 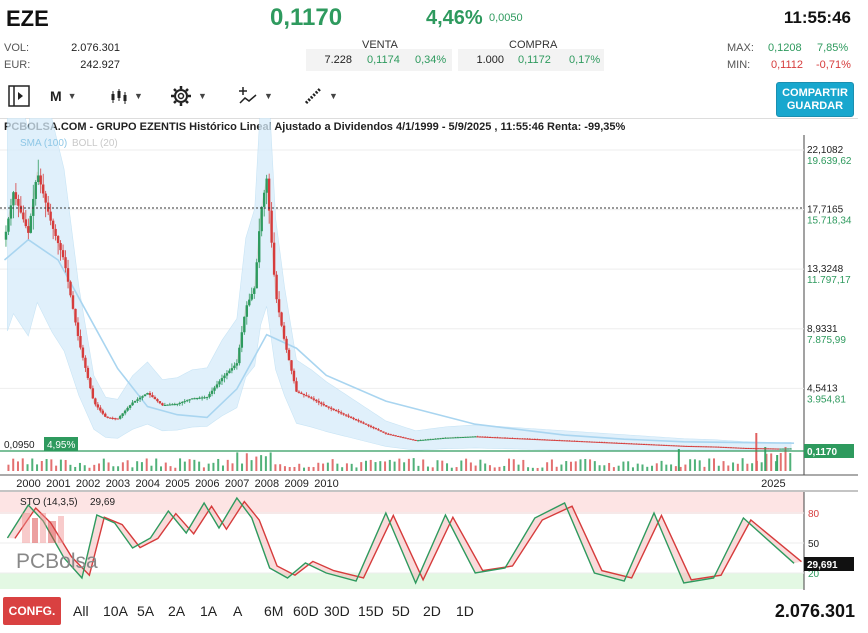 I want to click on range-2a: 2A, so click(x=176, y=611).